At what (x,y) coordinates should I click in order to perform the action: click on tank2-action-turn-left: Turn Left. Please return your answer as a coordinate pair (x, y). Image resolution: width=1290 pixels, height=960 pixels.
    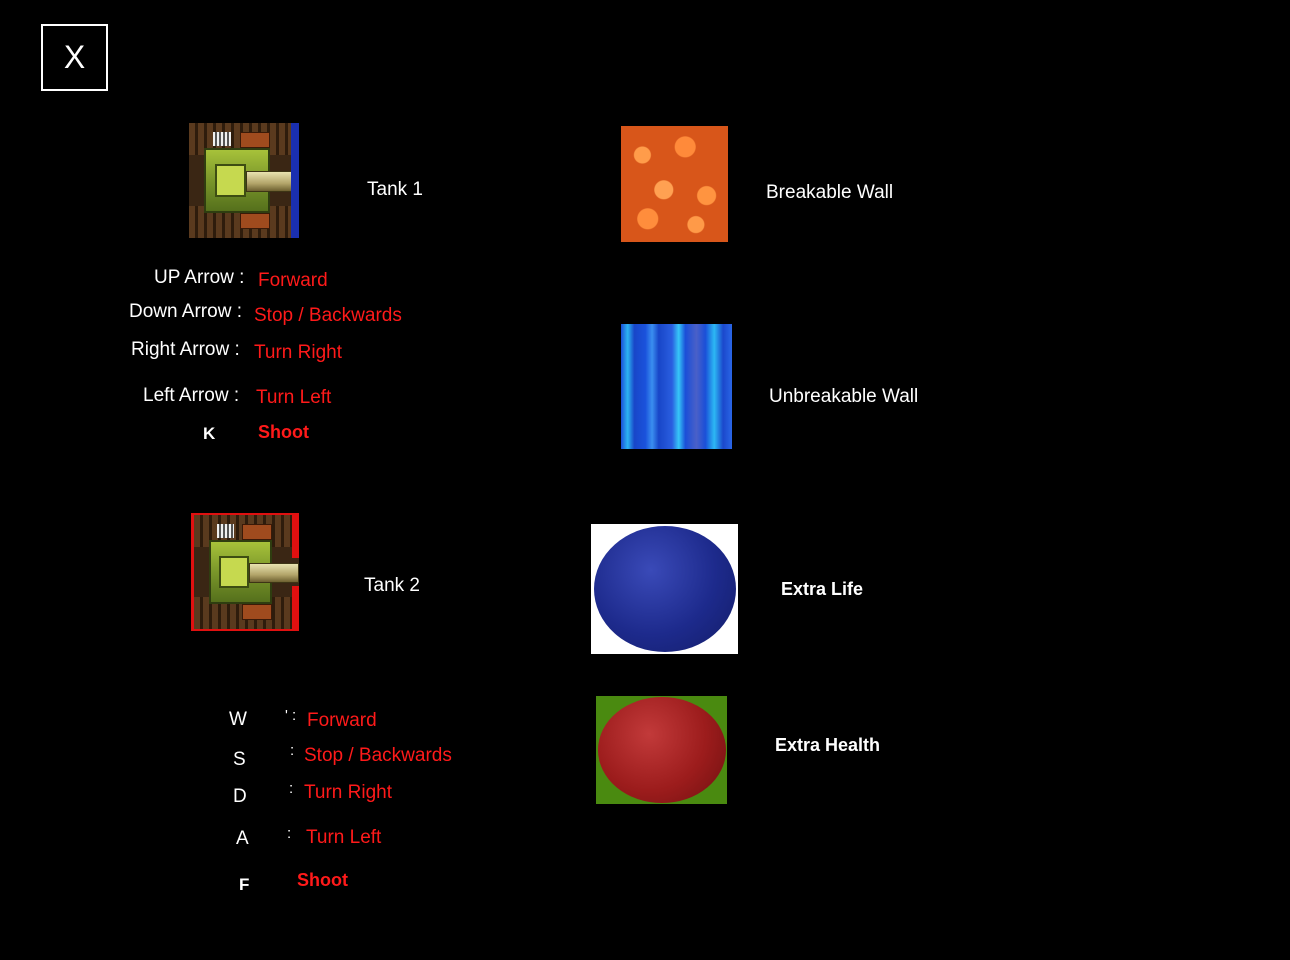
    Looking at the image, I should click on (344, 837).